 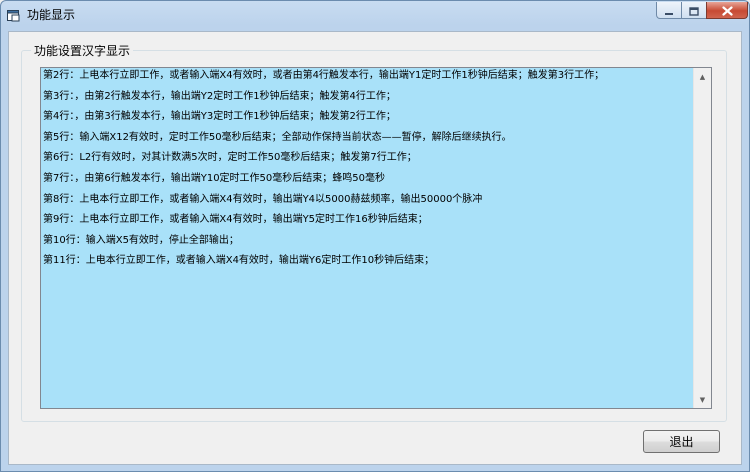 I want to click on text-line: 第7行：，由第6行触发本行，输出端Y10定时工作50毫秒后结束；蜂鸣50毫秒, so click(x=214, y=178).